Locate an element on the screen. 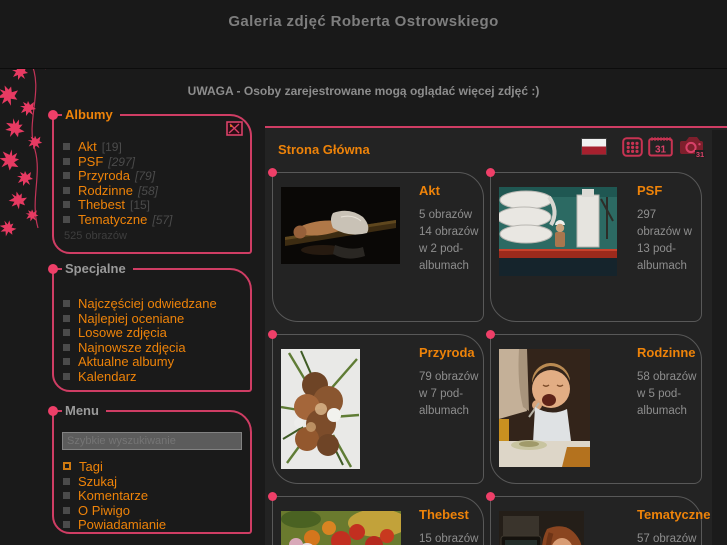 The width and height of the screenshot is (727, 545). album-card-meta: Rodzinne 58 obrazów w 5 pod-albumach is located at coordinates (669, 409).